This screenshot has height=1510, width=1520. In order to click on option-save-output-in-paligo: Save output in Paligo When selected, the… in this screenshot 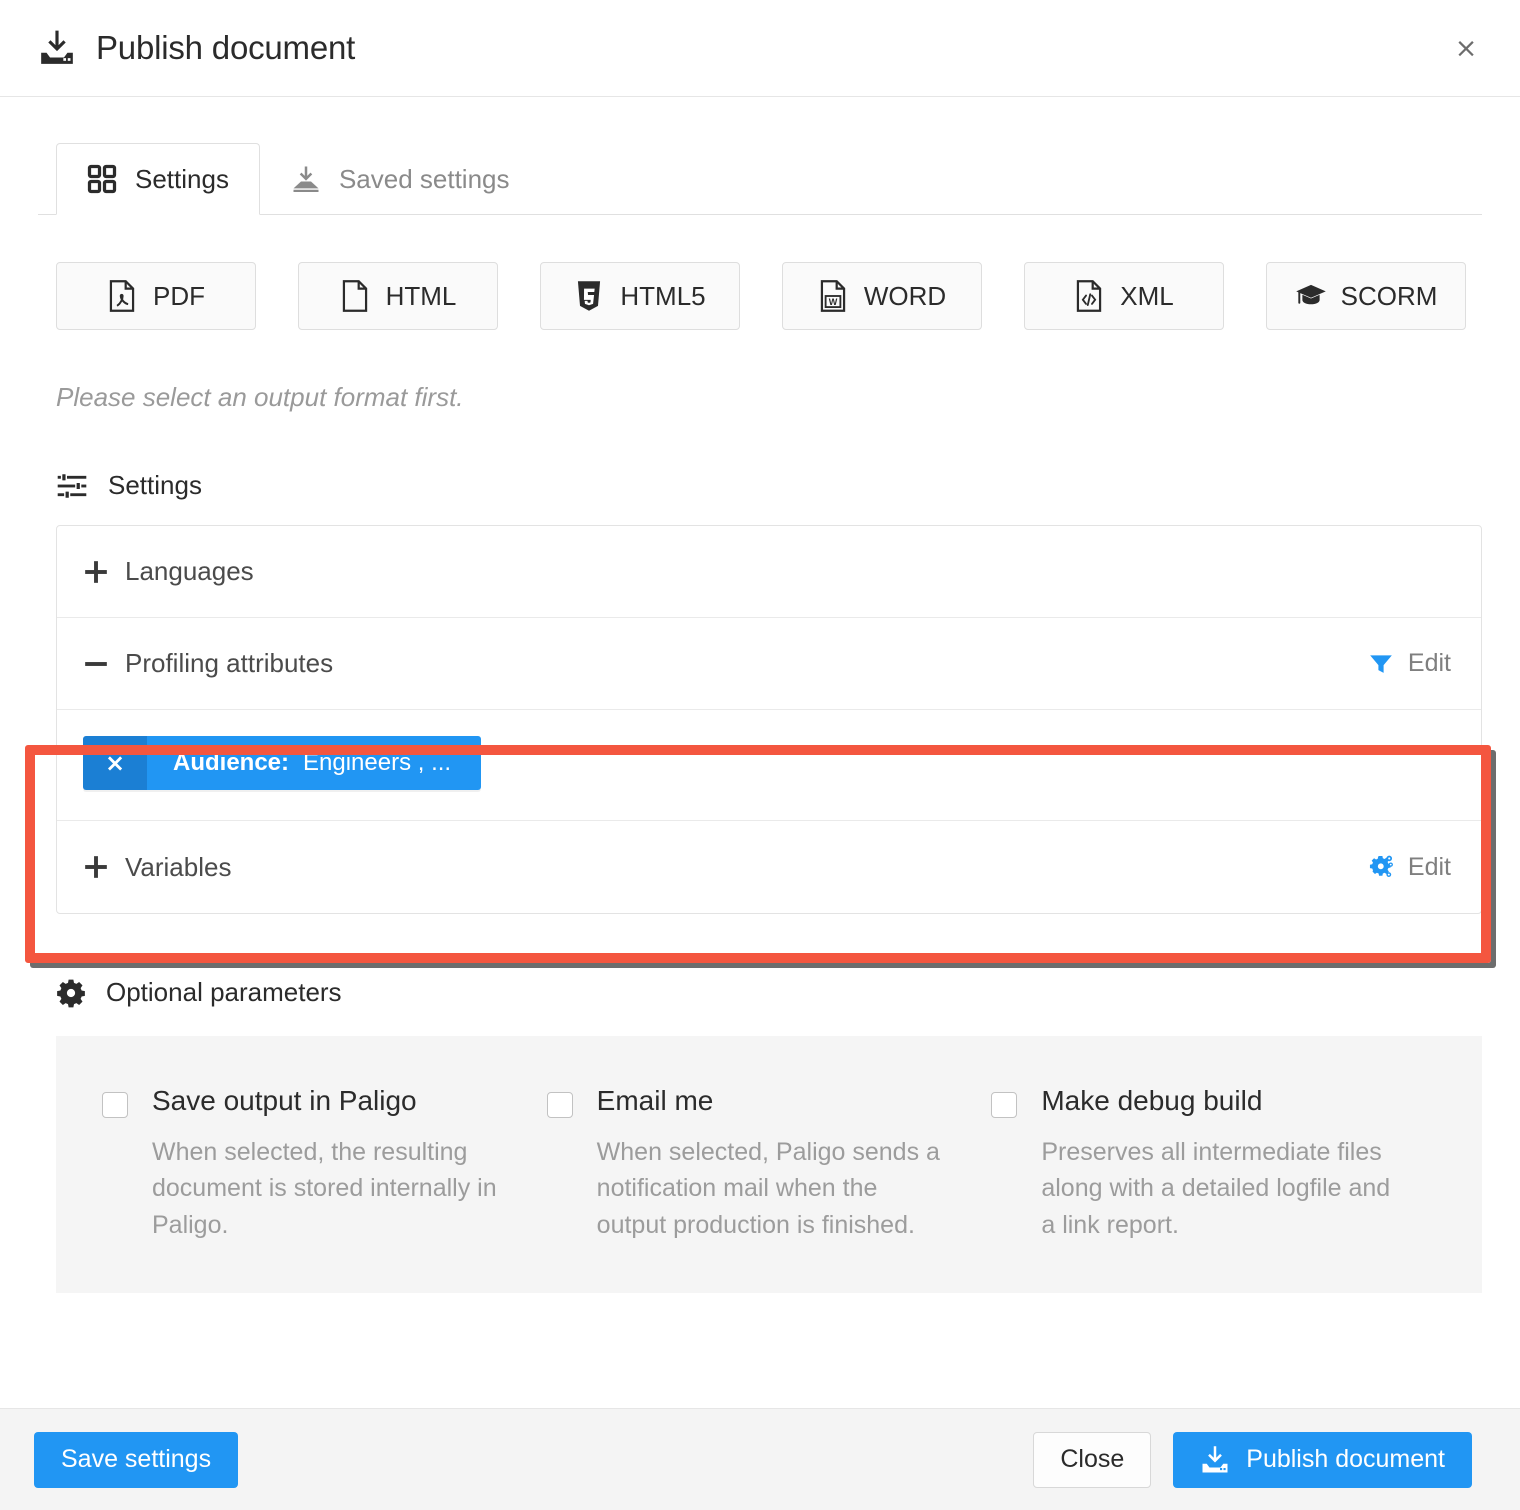, I will do `click(324, 1163)`.